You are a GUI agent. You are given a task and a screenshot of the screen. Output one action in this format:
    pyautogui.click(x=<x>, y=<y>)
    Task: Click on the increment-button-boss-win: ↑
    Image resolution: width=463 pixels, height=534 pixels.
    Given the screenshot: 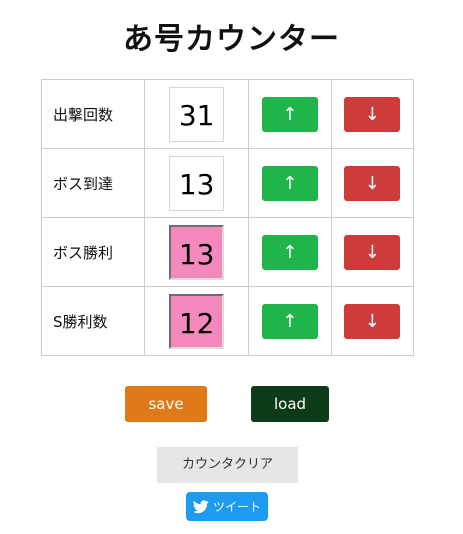 What is the action you would take?
    pyautogui.click(x=289, y=252)
    